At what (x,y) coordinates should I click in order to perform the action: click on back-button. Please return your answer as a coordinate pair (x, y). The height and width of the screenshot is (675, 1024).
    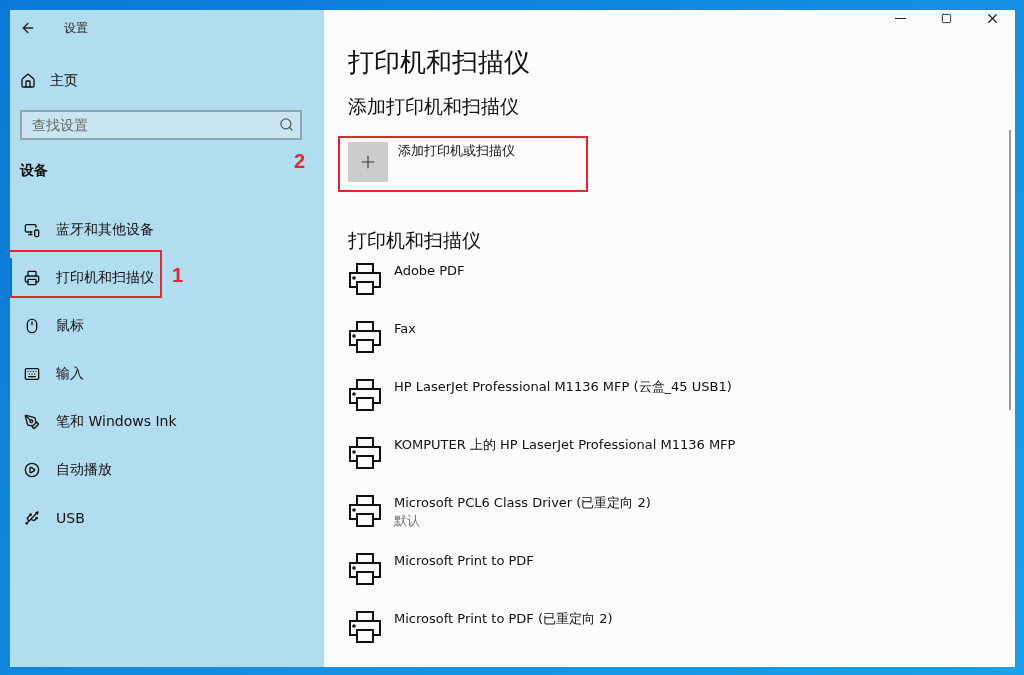
    Looking at the image, I should click on (28, 28).